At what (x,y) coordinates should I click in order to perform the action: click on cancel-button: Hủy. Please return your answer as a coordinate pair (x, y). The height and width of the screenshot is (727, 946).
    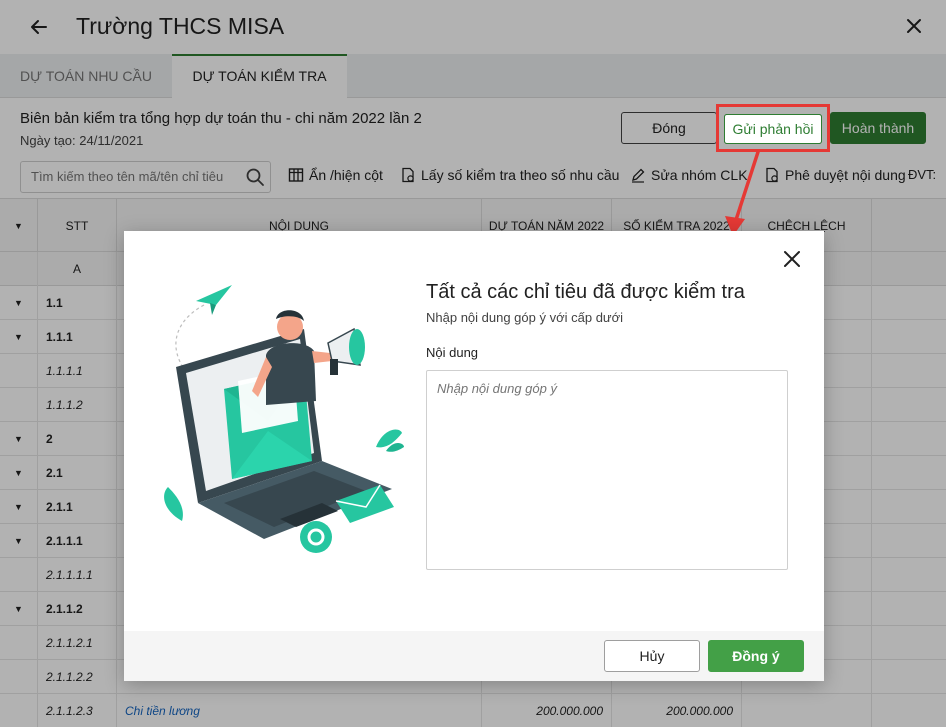
    Looking at the image, I should click on (652, 656).